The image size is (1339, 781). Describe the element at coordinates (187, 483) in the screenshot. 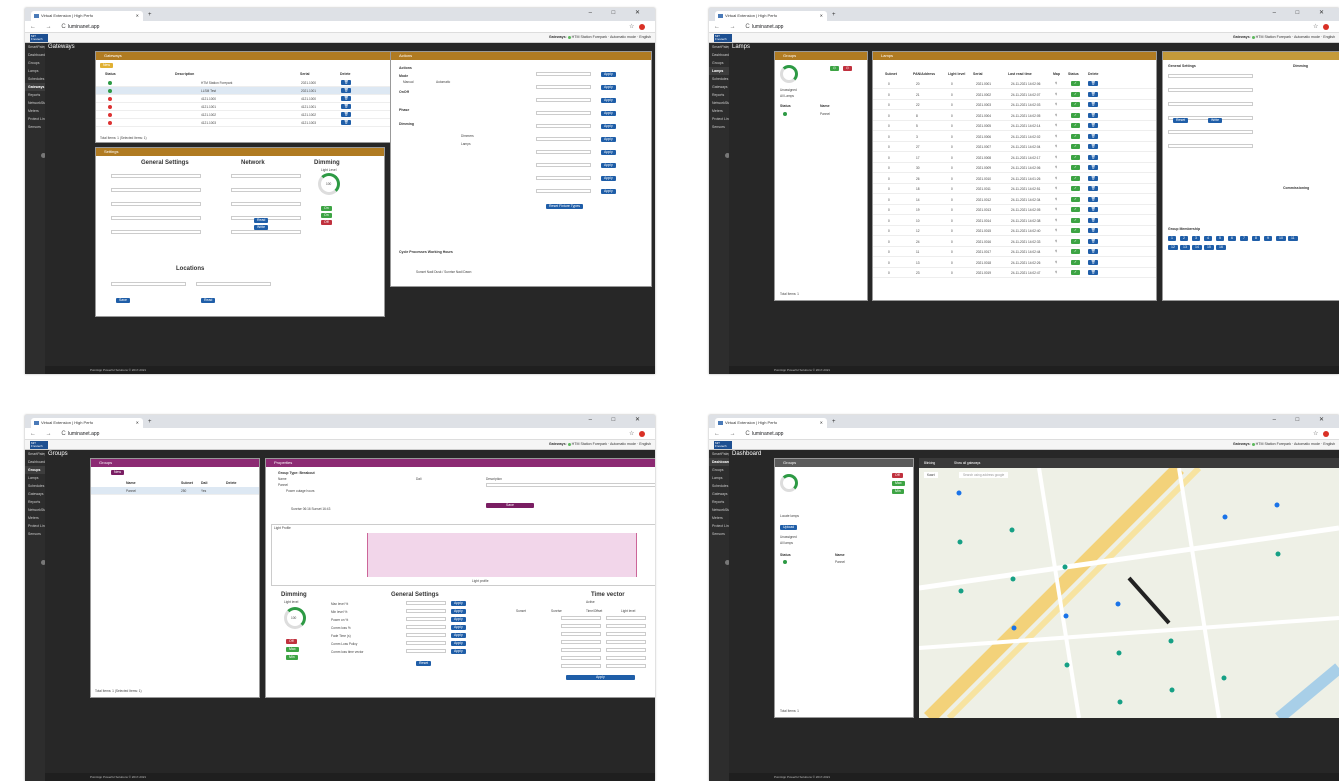

I see `column-header: Subnet` at that location.